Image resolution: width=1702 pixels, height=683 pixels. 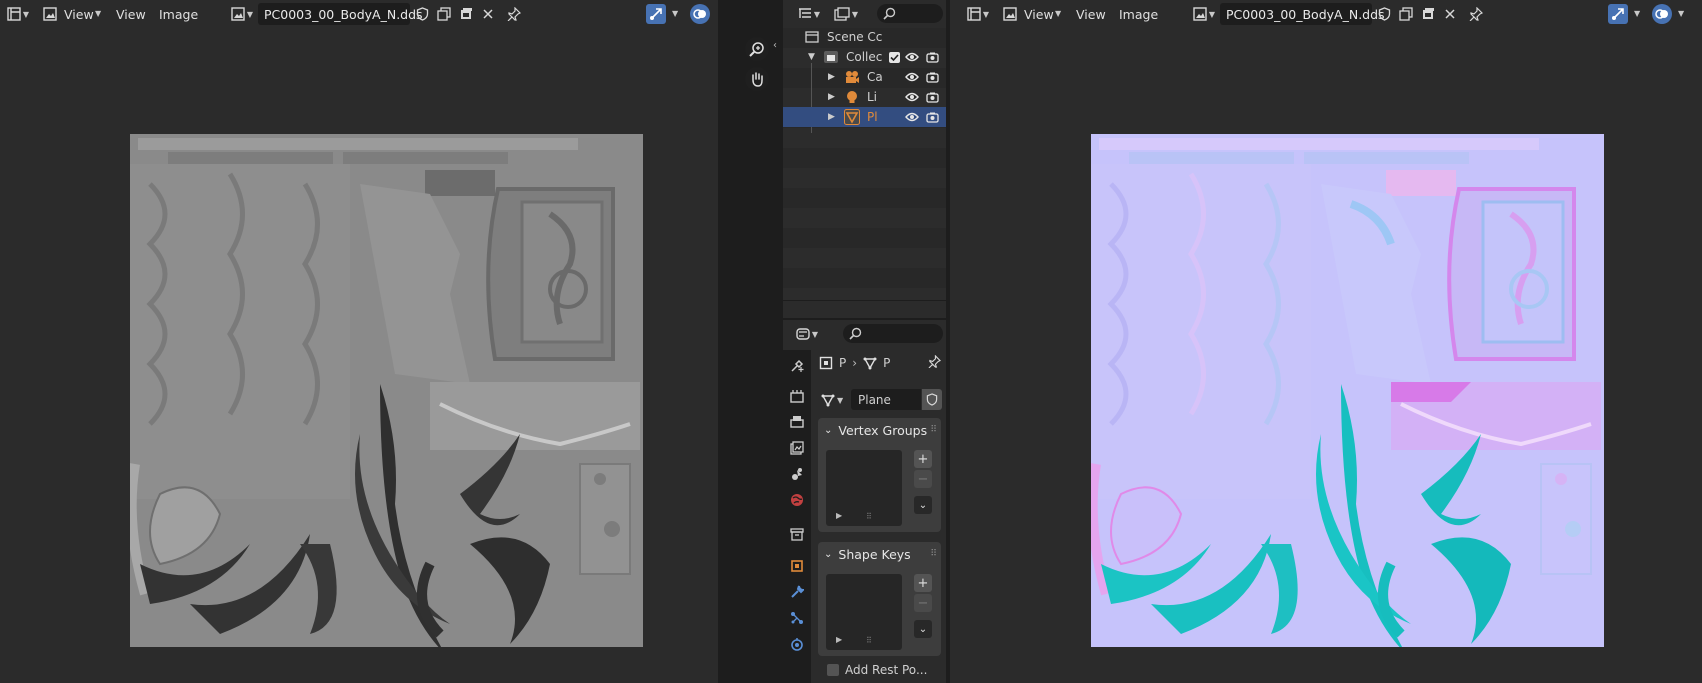 What do you see at coordinates (864, 37) in the screenshot?
I see `outliner-row-scene-collection: Scene Cc` at bounding box center [864, 37].